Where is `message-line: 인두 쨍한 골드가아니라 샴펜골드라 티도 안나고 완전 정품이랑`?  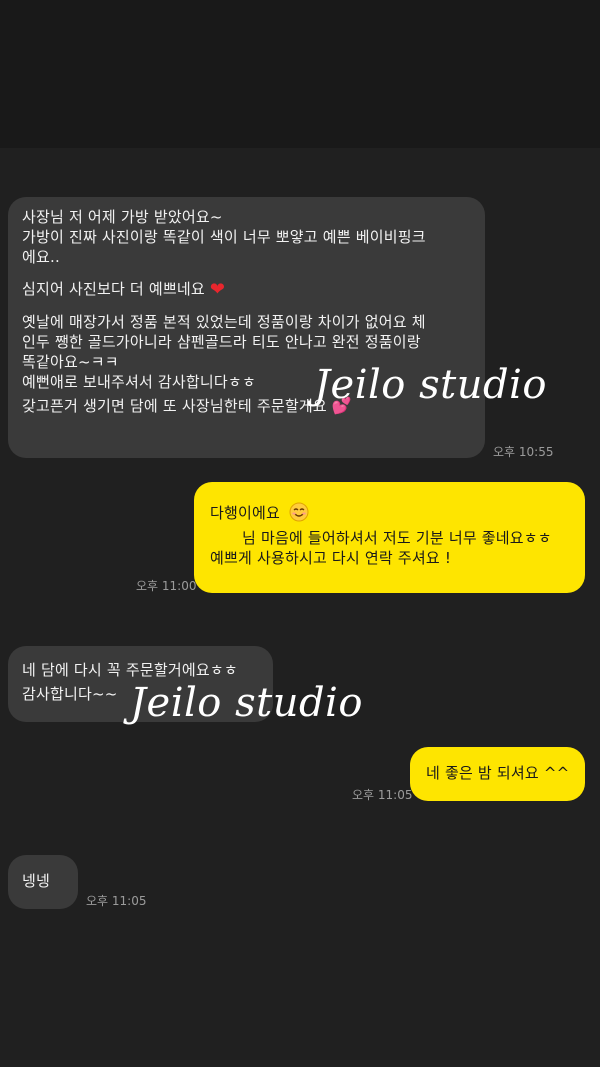
message-line: 인두 쨍한 골드가아니라 샴펜골드라 티도 안나고 완전 정품이랑 is located at coordinates (221, 342).